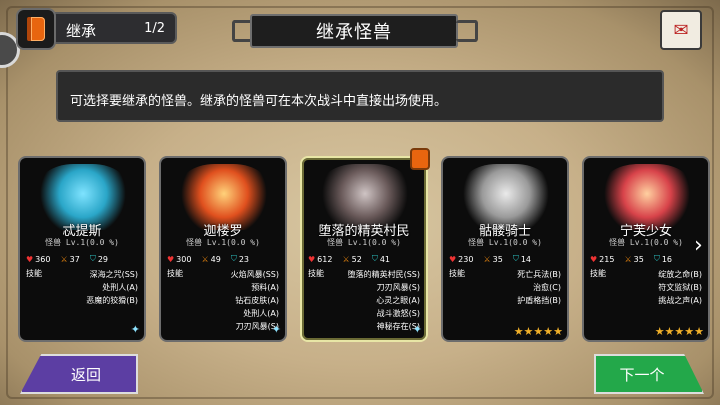  Describe the element at coordinates (539, 274) in the screenshot. I see `skill-item: 死亡兵法(B)` at that location.